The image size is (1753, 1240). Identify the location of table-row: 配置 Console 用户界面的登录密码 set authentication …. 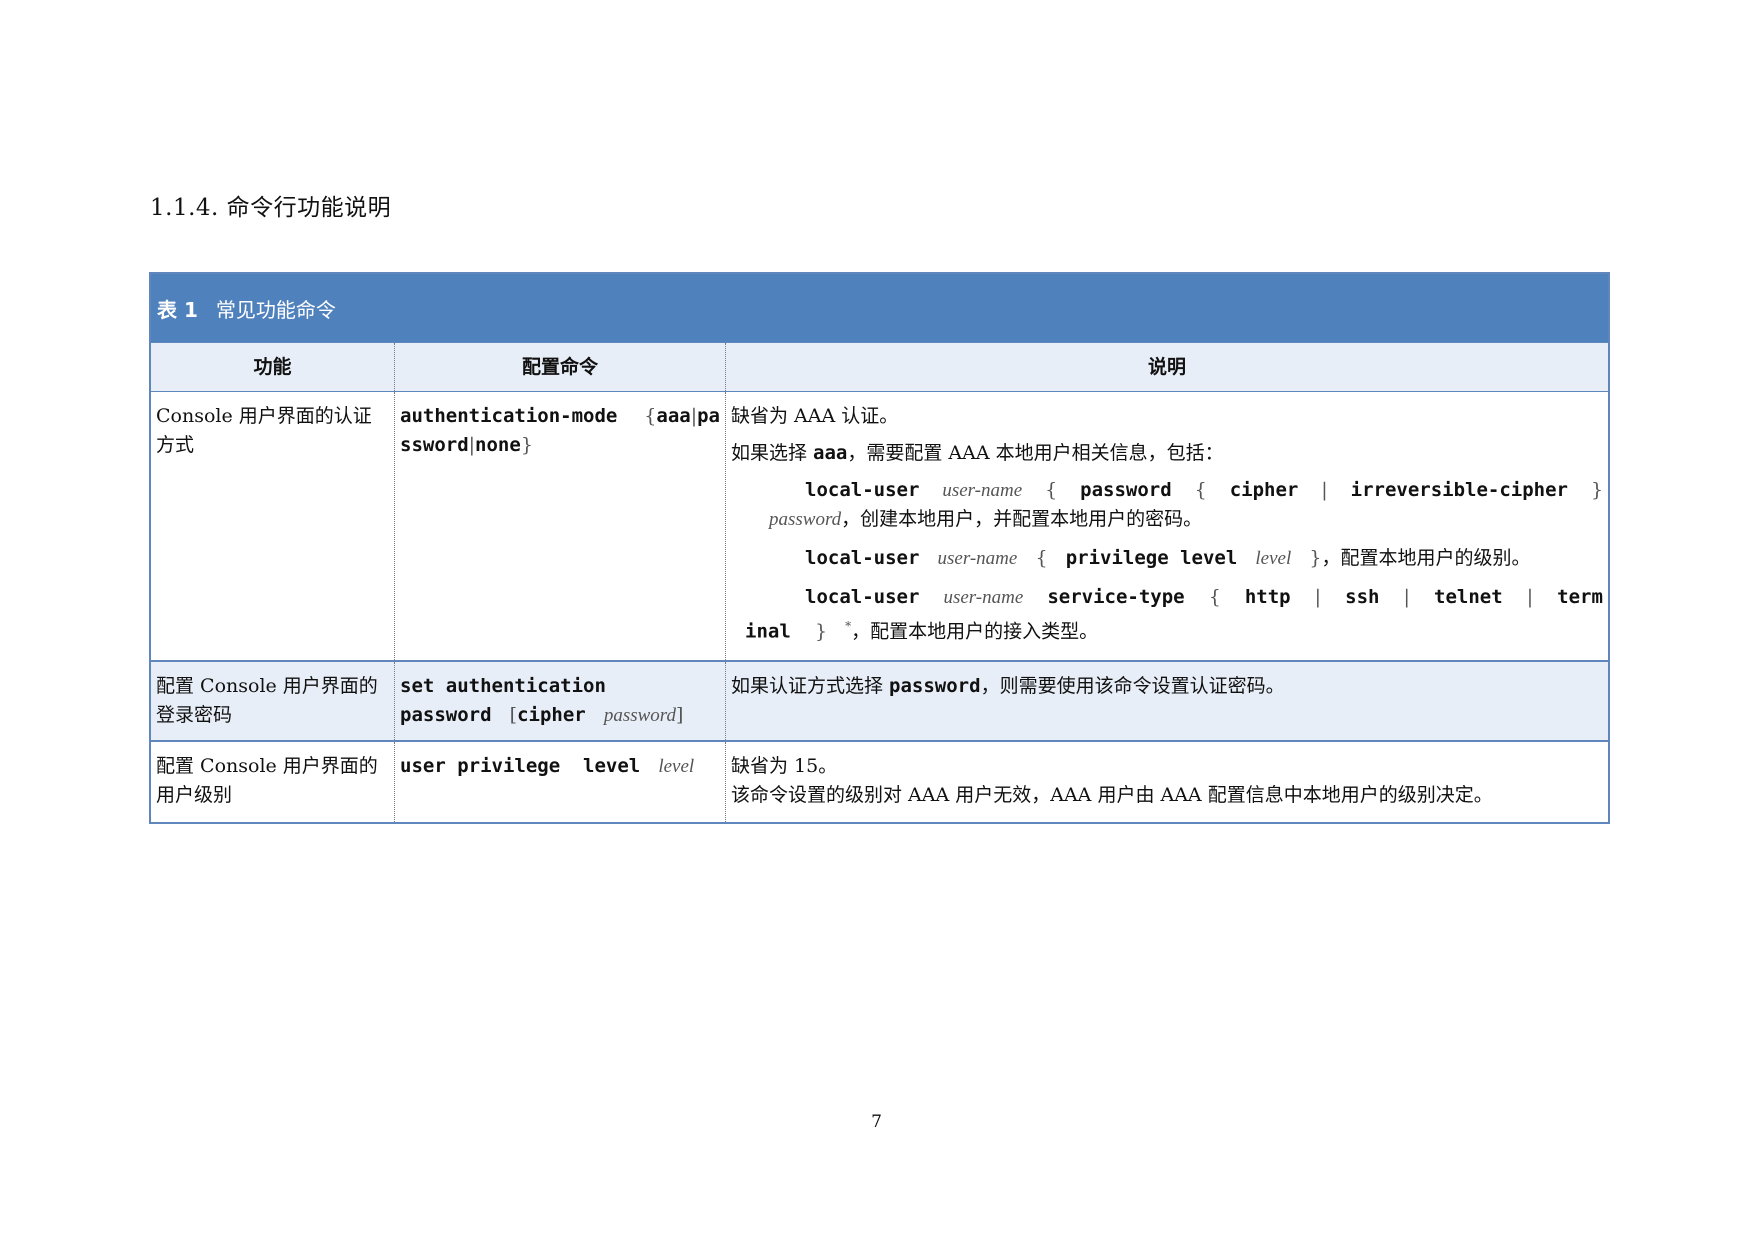
(879, 700).